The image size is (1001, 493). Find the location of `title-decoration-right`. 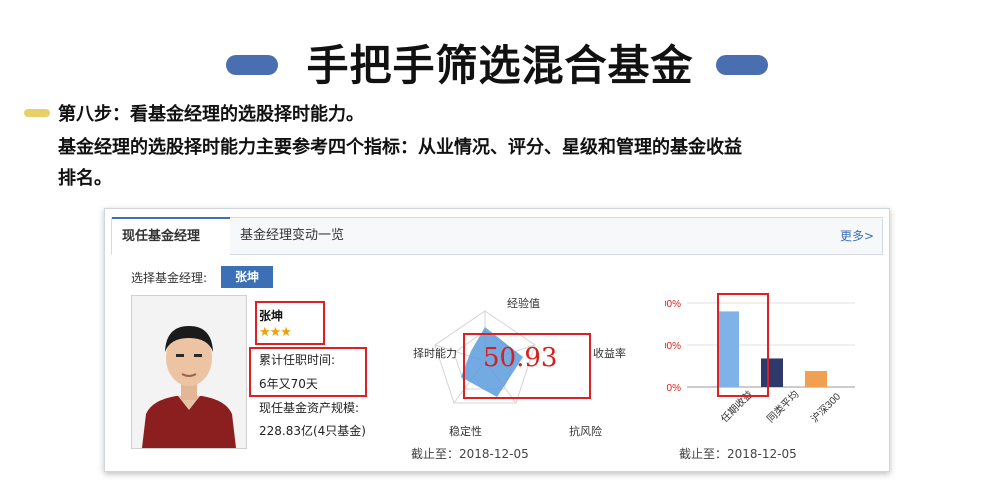

title-decoration-right is located at coordinates (742, 65).